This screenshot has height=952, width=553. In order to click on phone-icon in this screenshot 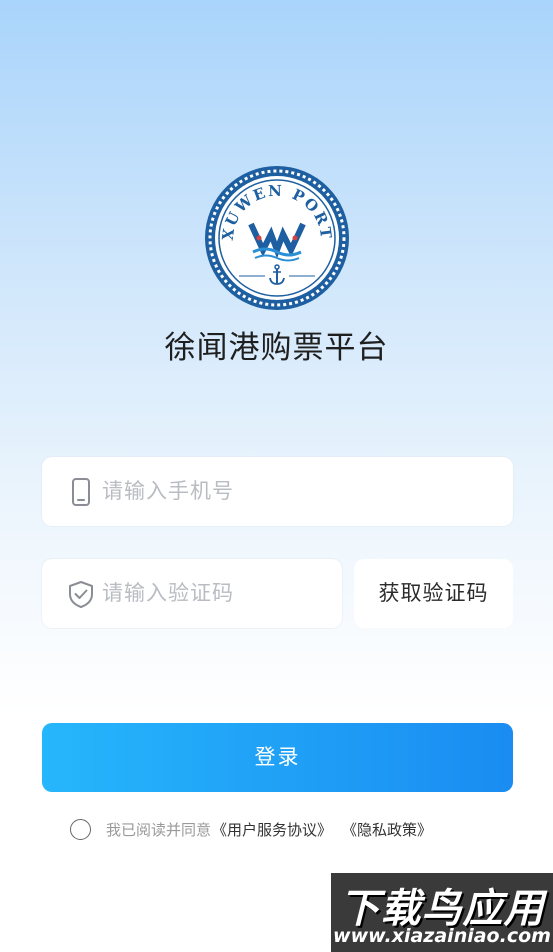, I will do `click(81, 492)`.